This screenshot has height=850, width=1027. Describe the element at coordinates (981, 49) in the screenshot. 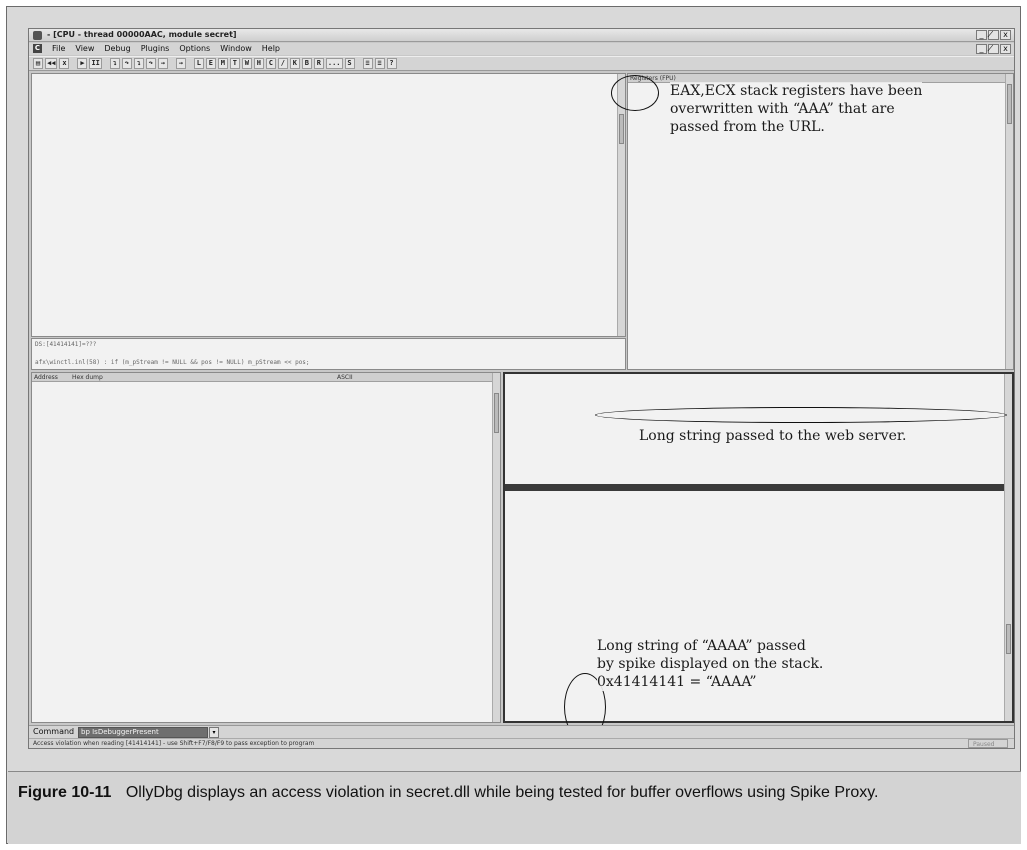

I see `mdi-minimize-button: _` at that location.